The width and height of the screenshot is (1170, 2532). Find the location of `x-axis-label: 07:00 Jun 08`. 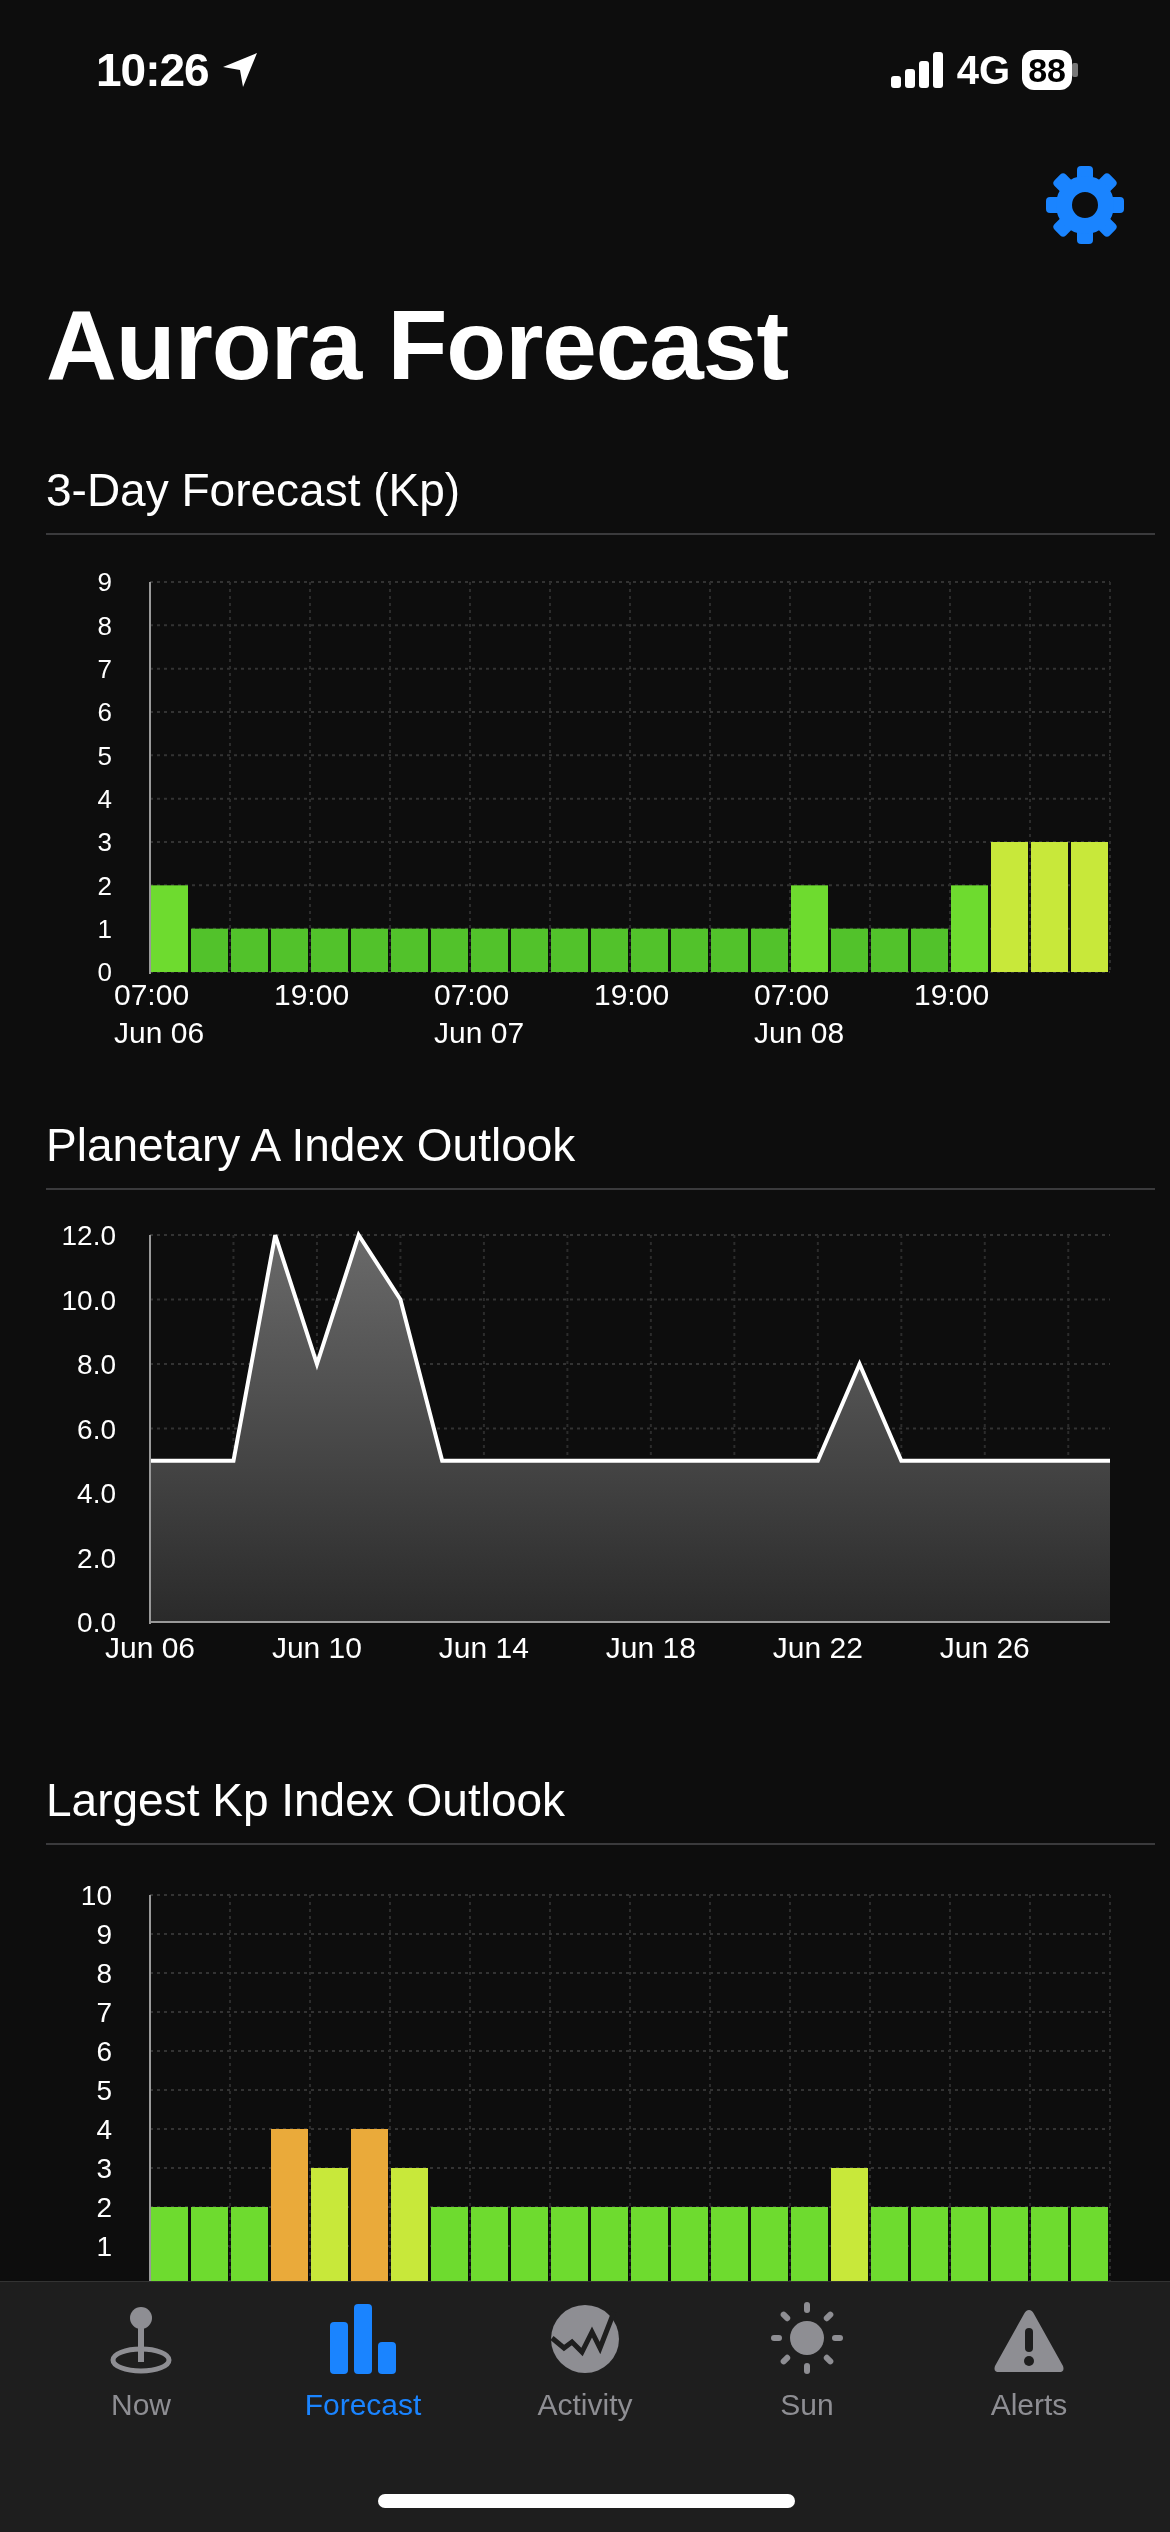

x-axis-label: 07:00 Jun 08 is located at coordinates (799, 1013).